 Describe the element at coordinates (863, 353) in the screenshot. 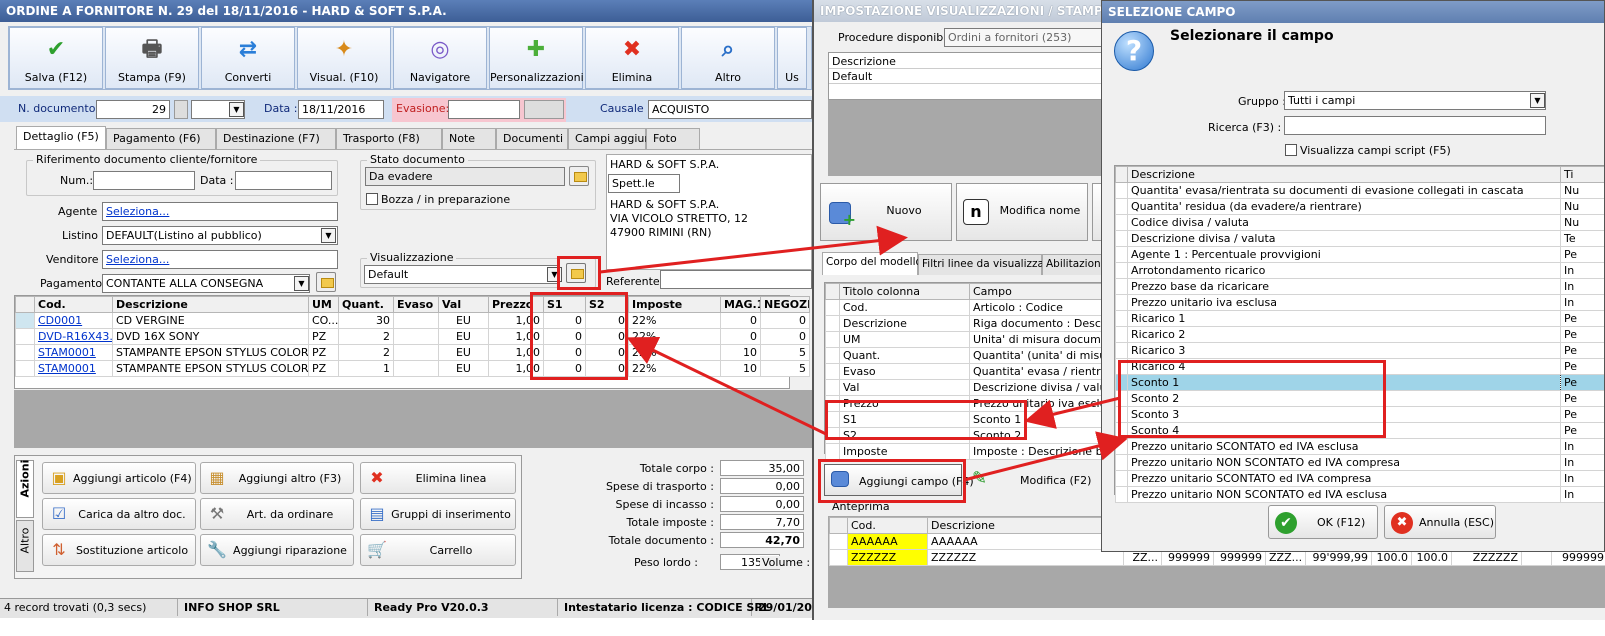

I see `annotation-arrows` at that location.